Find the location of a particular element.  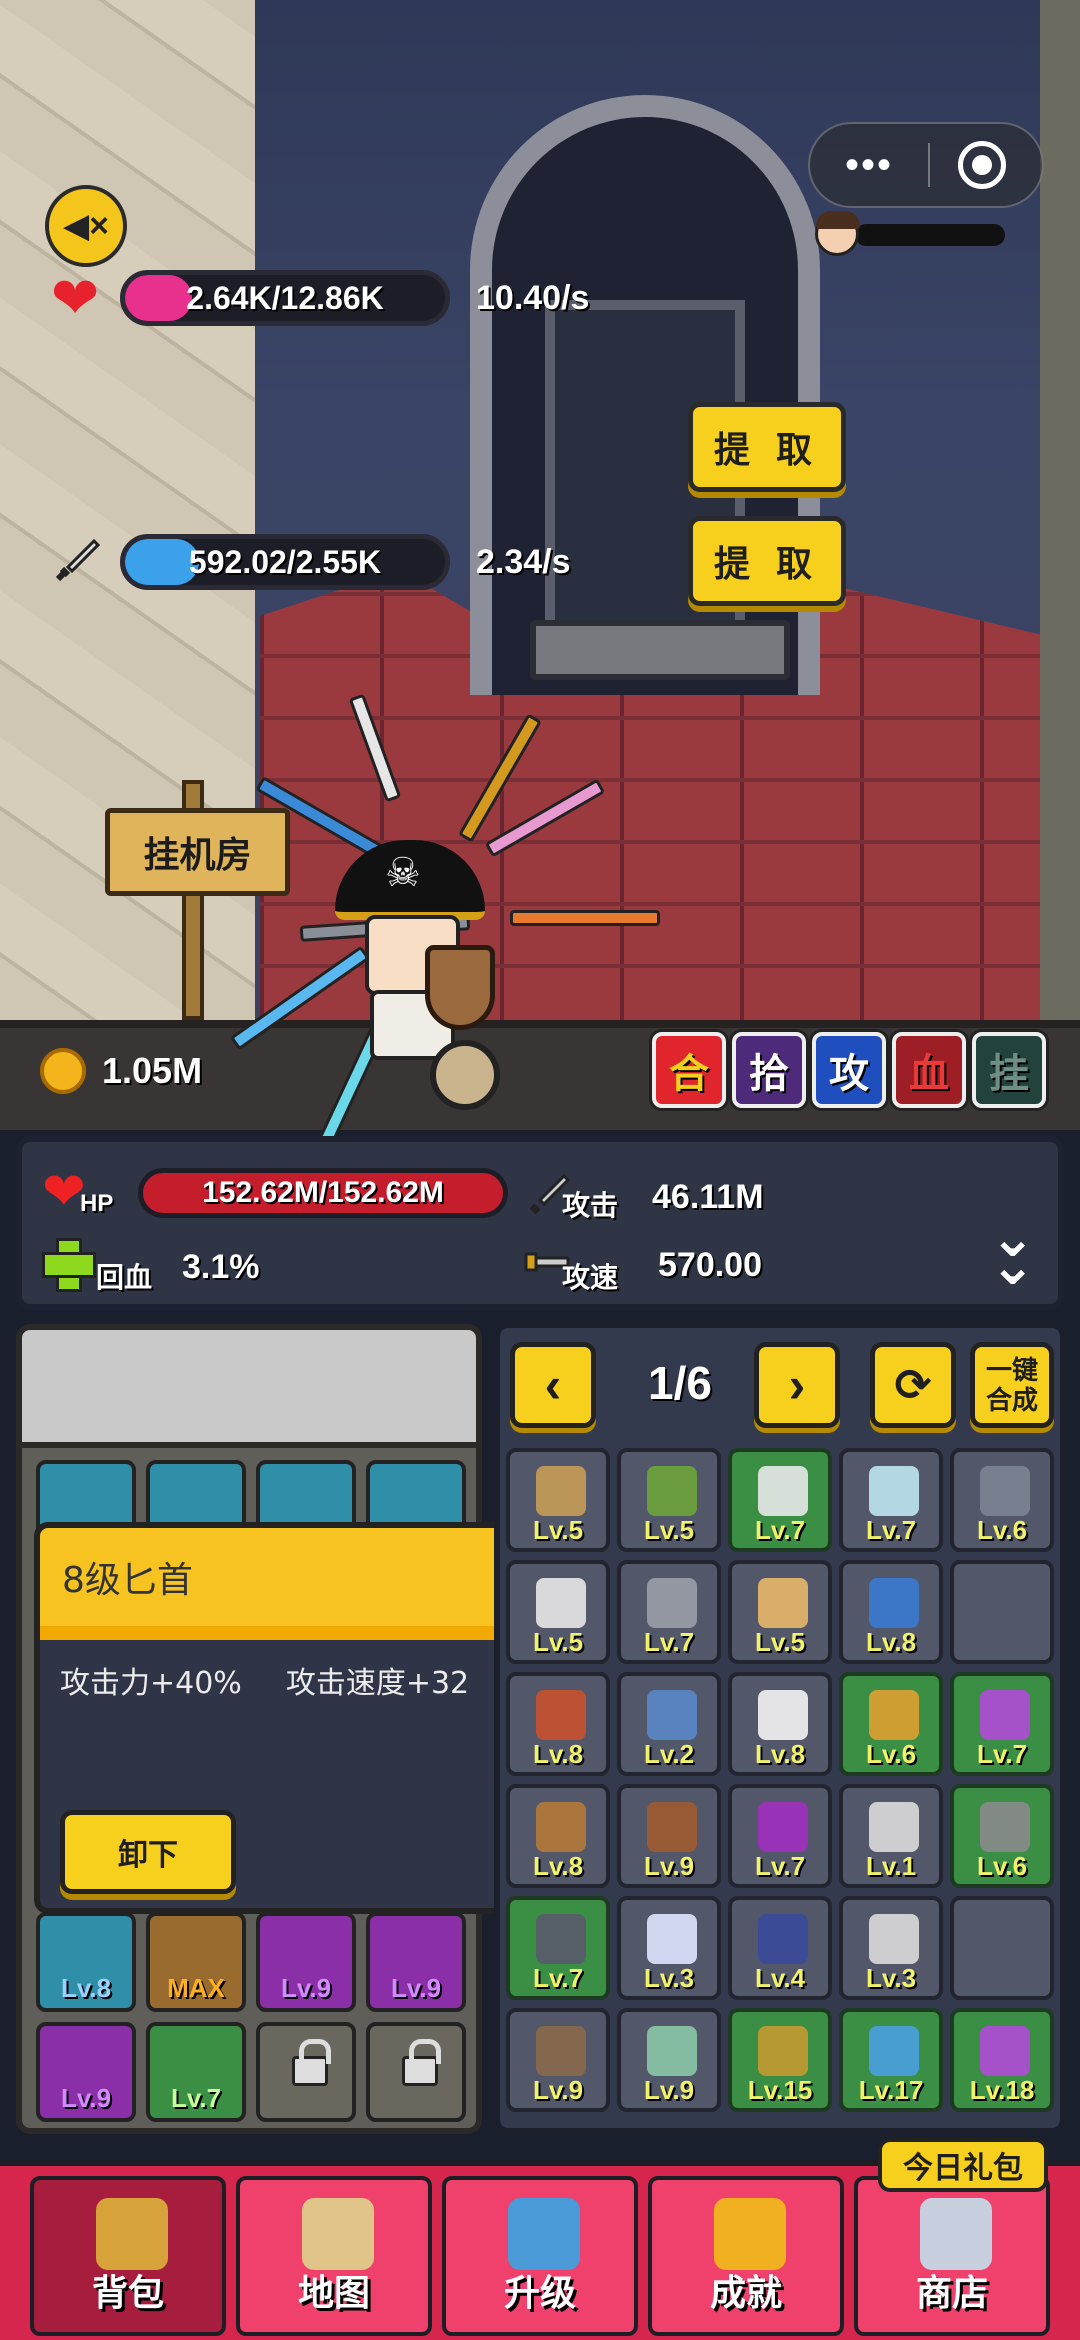

tab-map: 地图 is located at coordinates (334, 2256).